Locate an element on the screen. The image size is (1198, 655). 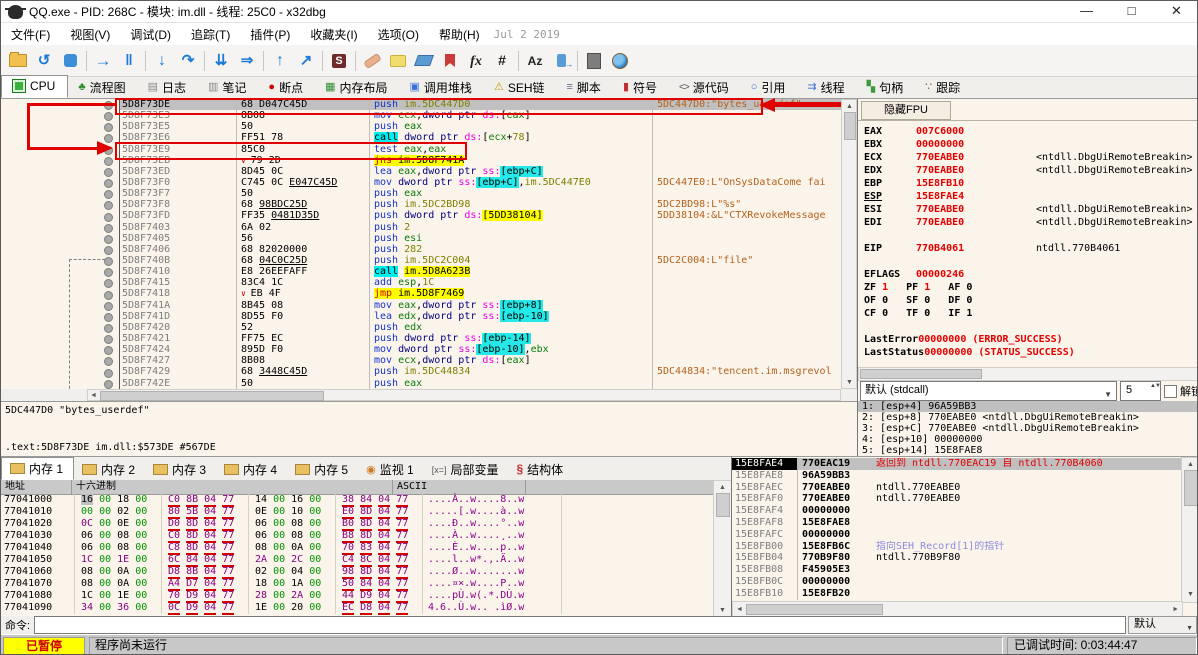
register-line: EAX 007C6000 is located at coordinates (1030, 131).